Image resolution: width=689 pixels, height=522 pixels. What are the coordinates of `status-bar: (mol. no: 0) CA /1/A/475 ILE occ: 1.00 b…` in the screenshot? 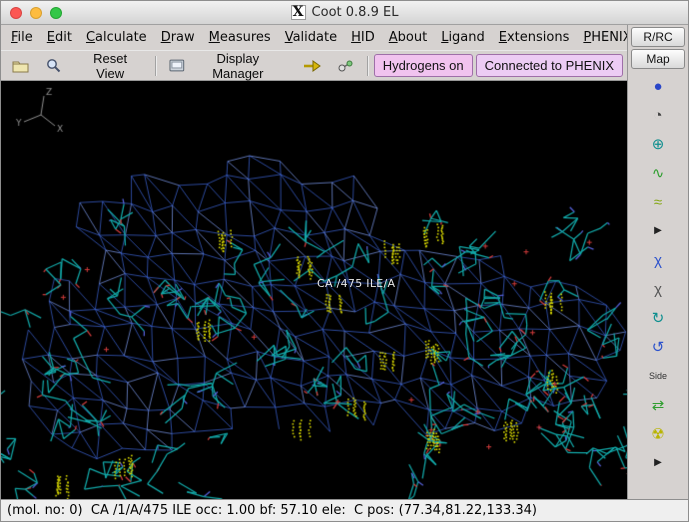 It's located at (344, 510).